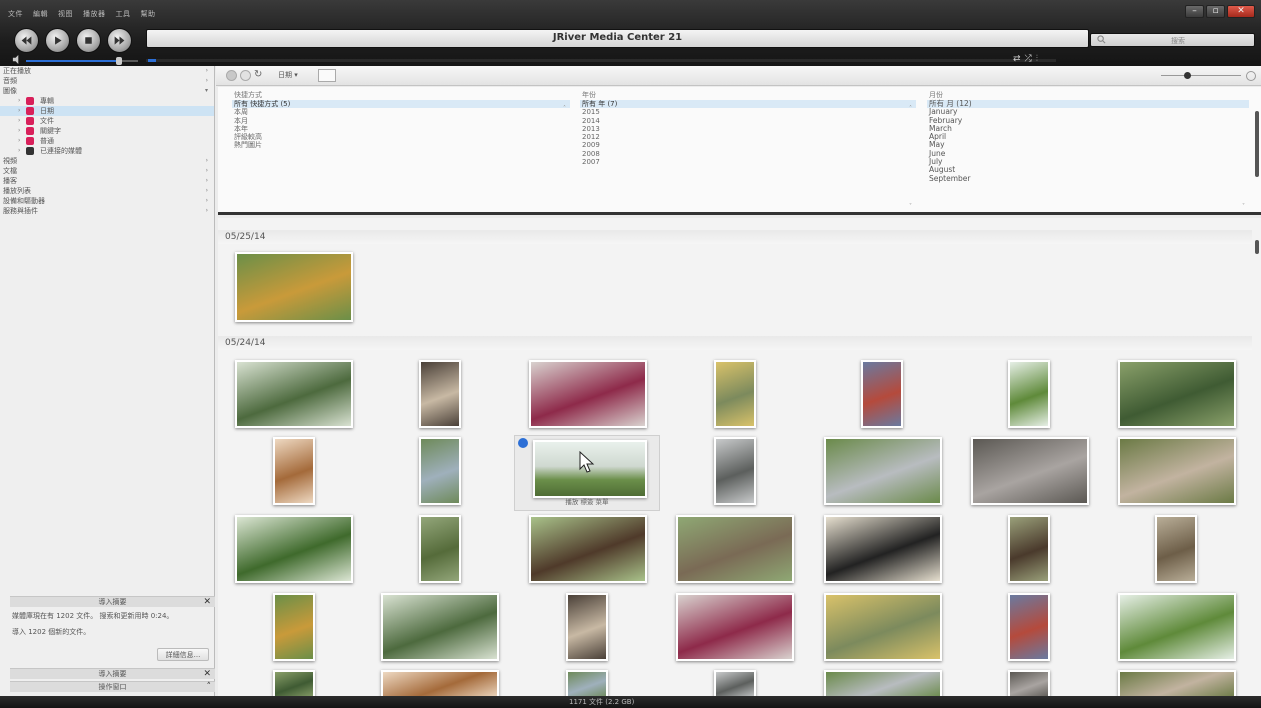  What do you see at coordinates (1088, 161) in the screenshot?
I see `category-item: July` at bounding box center [1088, 161].